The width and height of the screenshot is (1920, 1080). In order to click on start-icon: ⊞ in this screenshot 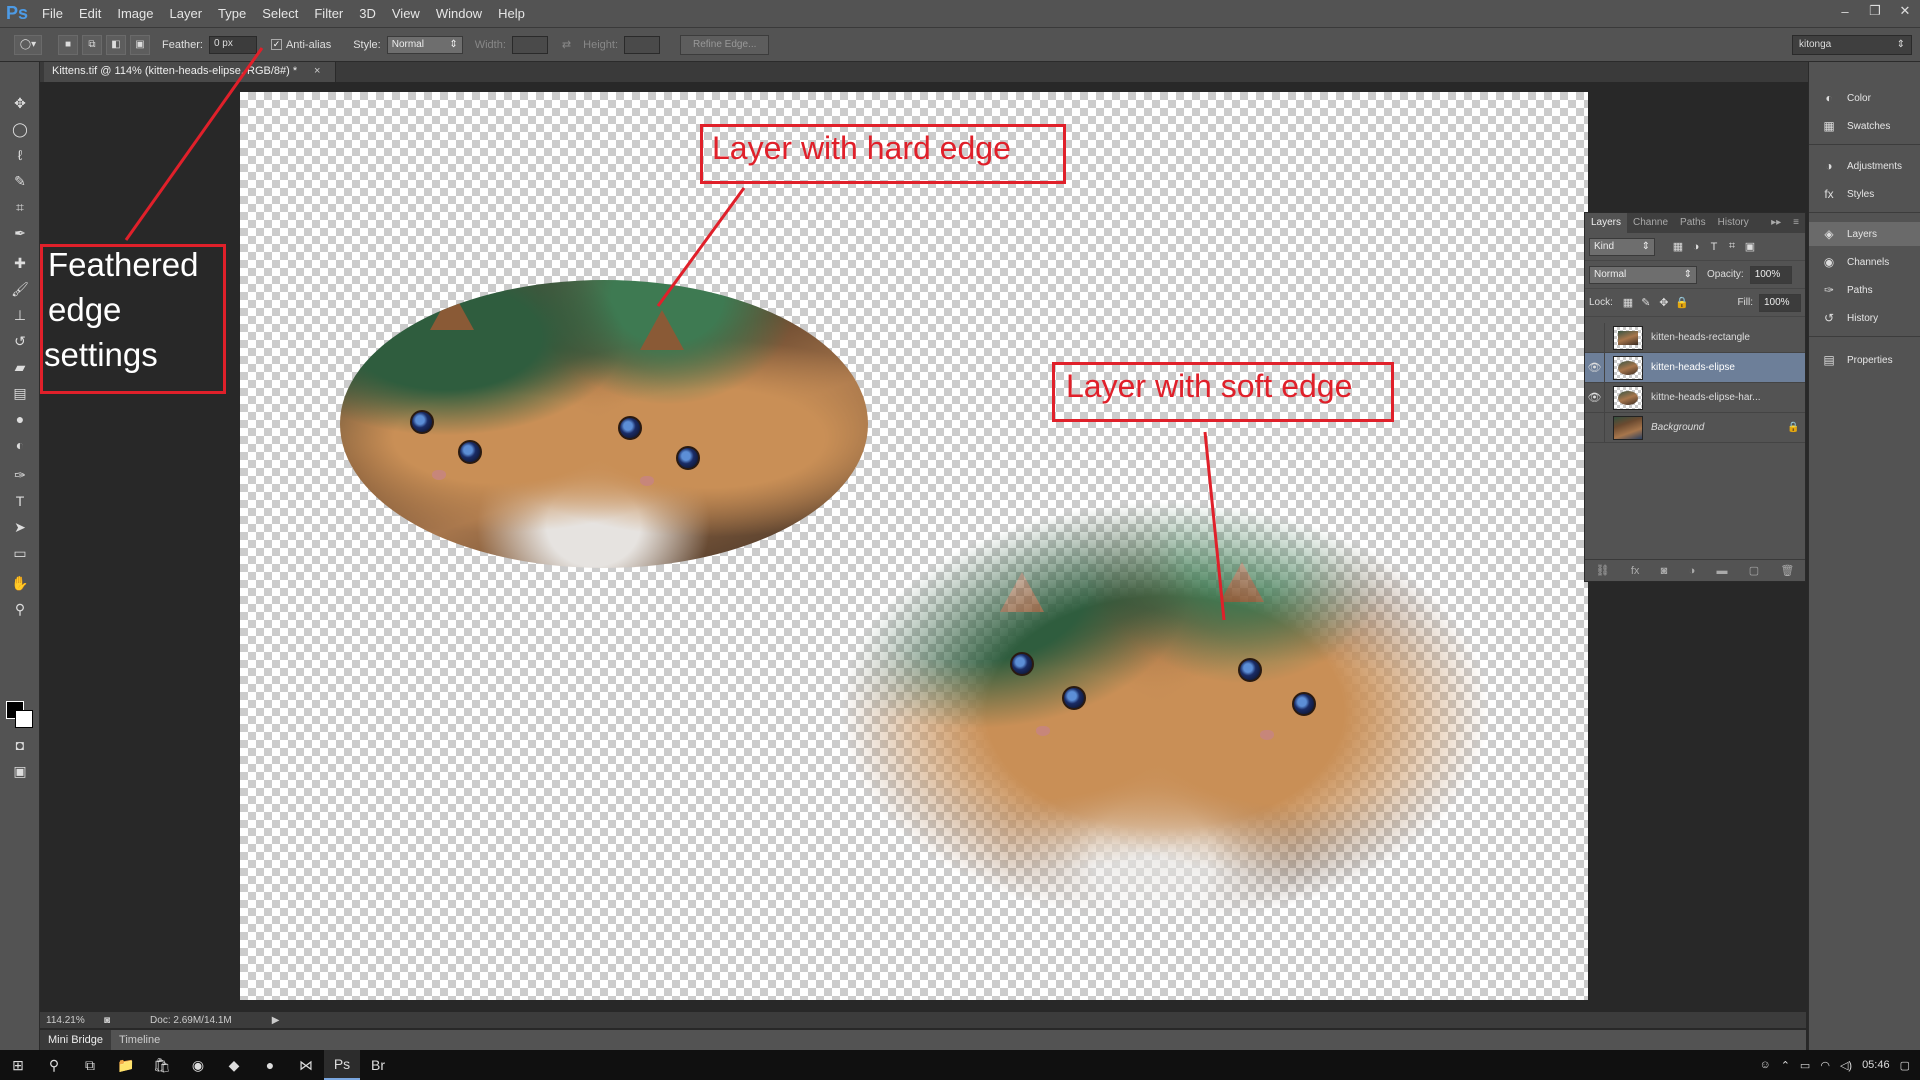, I will do `click(18, 1065)`.